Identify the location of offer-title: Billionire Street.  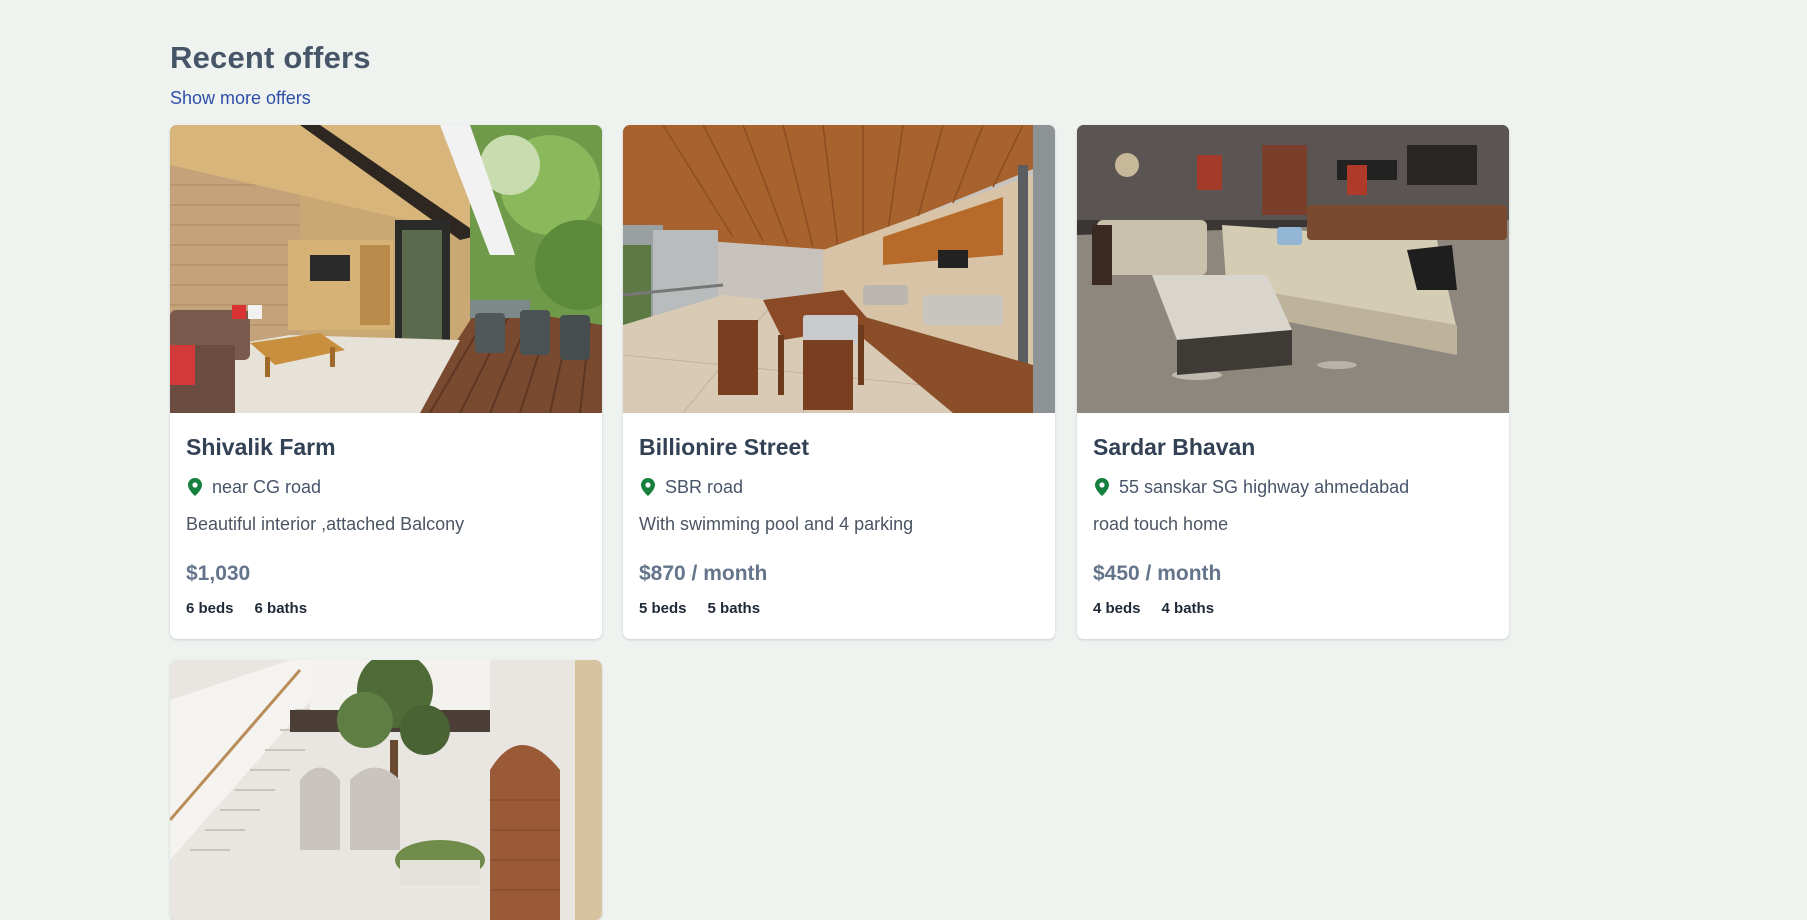
(839, 447).